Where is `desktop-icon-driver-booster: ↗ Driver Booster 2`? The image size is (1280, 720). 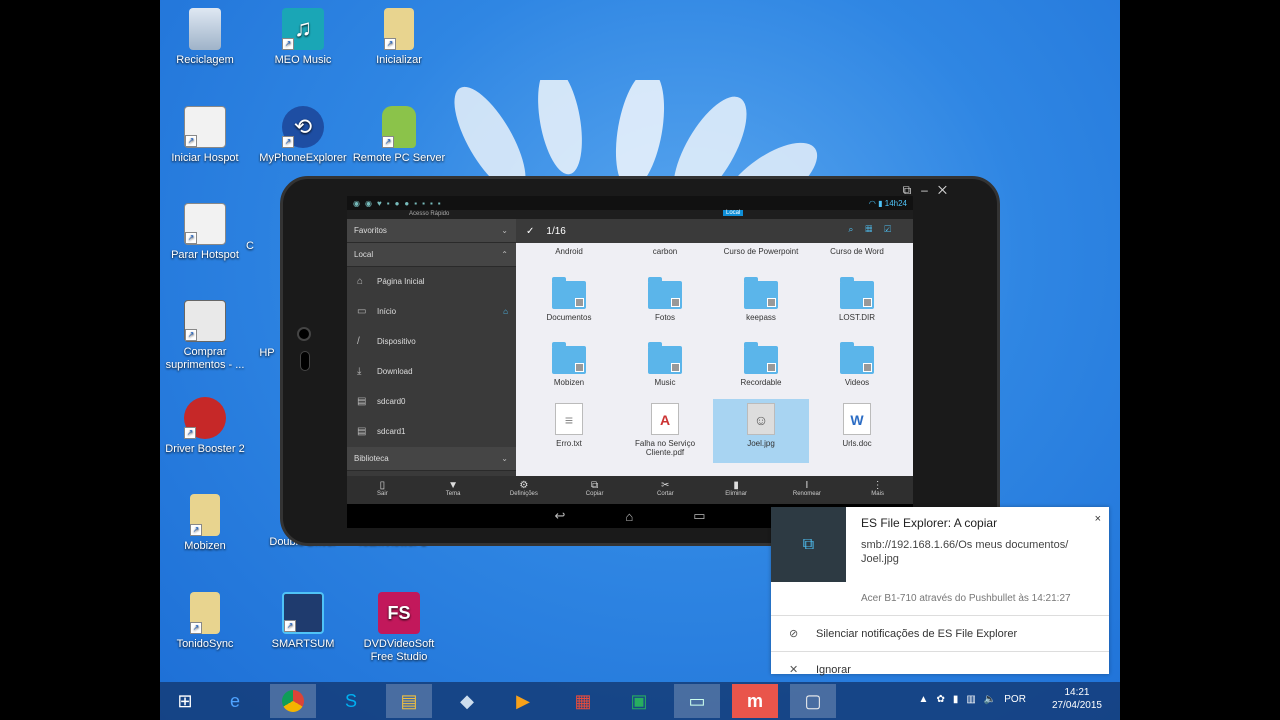 desktop-icon-driver-booster: ↗ Driver Booster 2 is located at coordinates (206, 426).